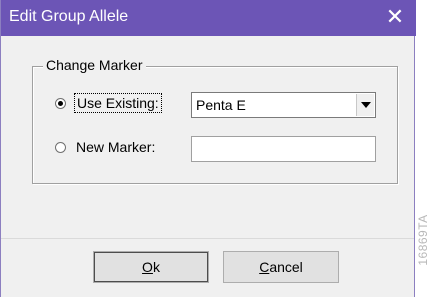 This screenshot has height=298, width=433. What do you see at coordinates (283, 105) in the screenshot?
I see `marker-combobox: Penta E` at bounding box center [283, 105].